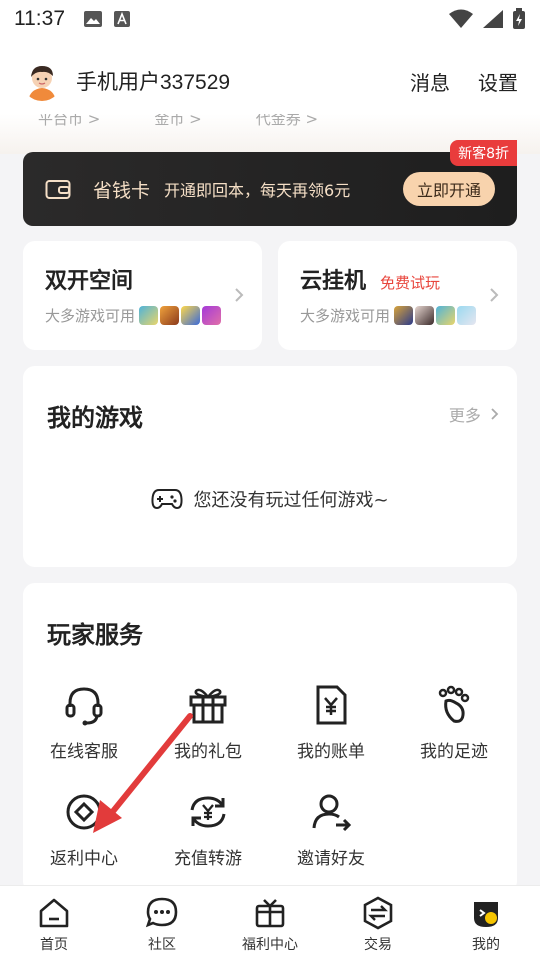 This screenshot has width=540, height=960. Describe the element at coordinates (464, 415) in the screenshot. I see `more-label: 更多` at that location.